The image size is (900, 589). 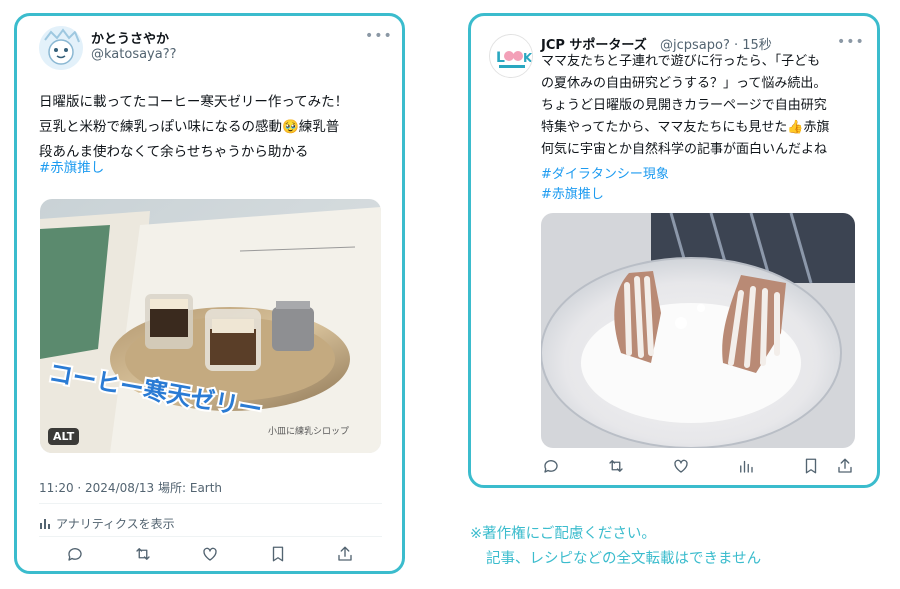 I want to click on timestamp: 11:20 · 2024/08/13 場所: Earth, so click(x=130, y=487).